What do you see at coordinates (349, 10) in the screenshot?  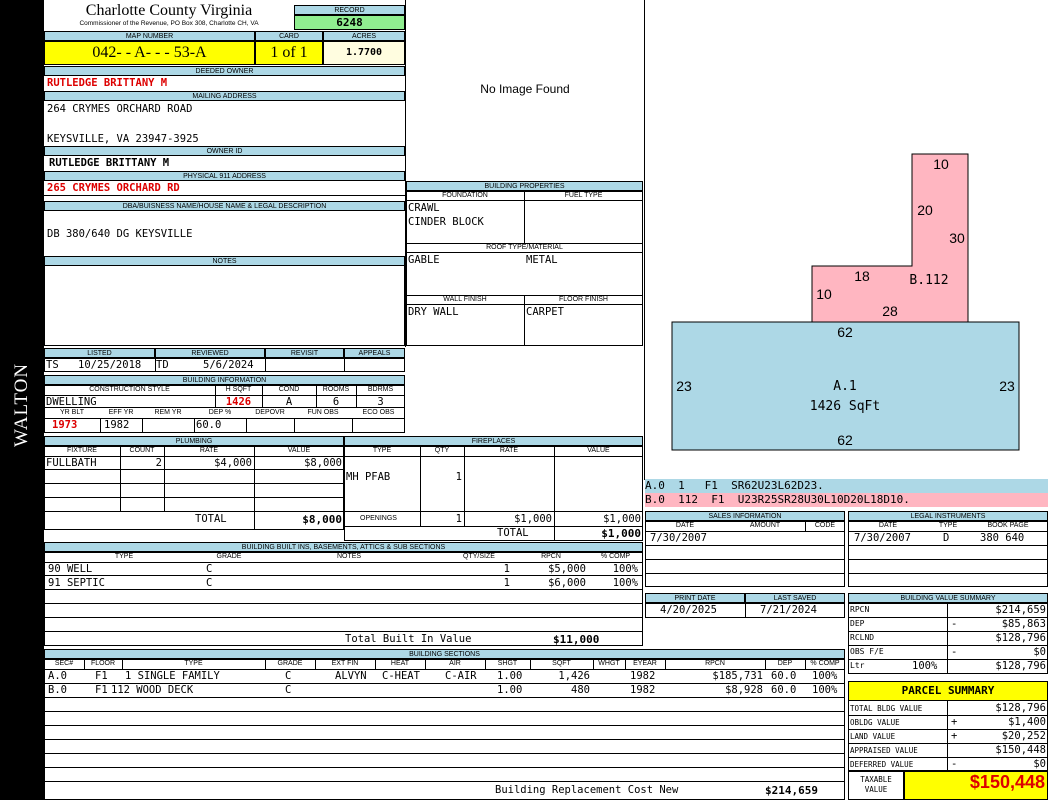 I see `record-label: RECORD` at bounding box center [349, 10].